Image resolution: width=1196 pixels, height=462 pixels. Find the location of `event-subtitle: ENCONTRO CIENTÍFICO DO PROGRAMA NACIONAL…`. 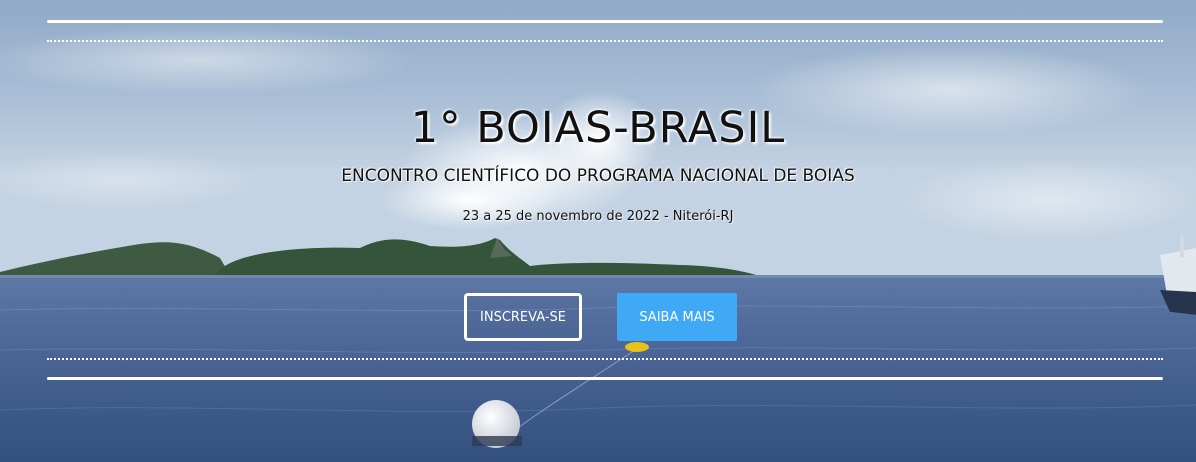

event-subtitle: ENCONTRO CIENTÍFICO DO PROGRAMA NACIONAL… is located at coordinates (598, 176).